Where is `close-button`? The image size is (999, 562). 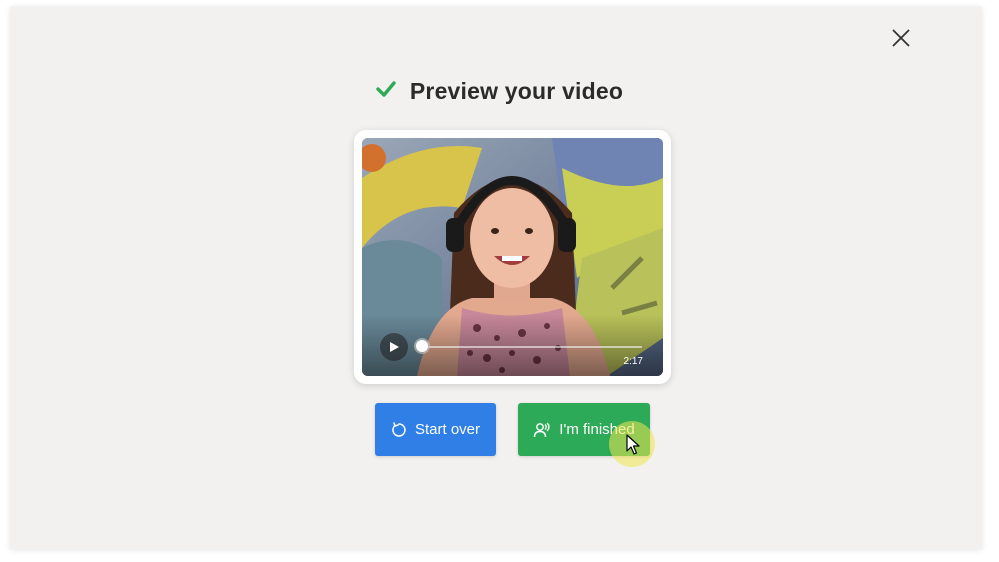 close-button is located at coordinates (901, 38).